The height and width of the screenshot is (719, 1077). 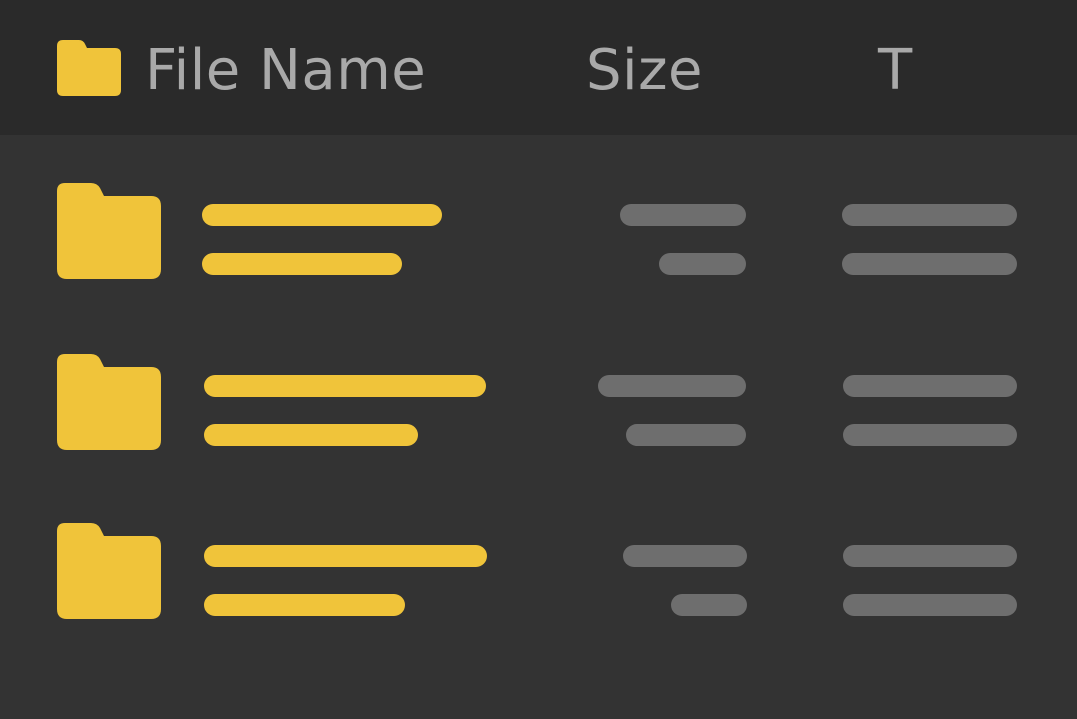 What do you see at coordinates (285, 71) in the screenshot?
I see `column-header-file-name: File Name` at bounding box center [285, 71].